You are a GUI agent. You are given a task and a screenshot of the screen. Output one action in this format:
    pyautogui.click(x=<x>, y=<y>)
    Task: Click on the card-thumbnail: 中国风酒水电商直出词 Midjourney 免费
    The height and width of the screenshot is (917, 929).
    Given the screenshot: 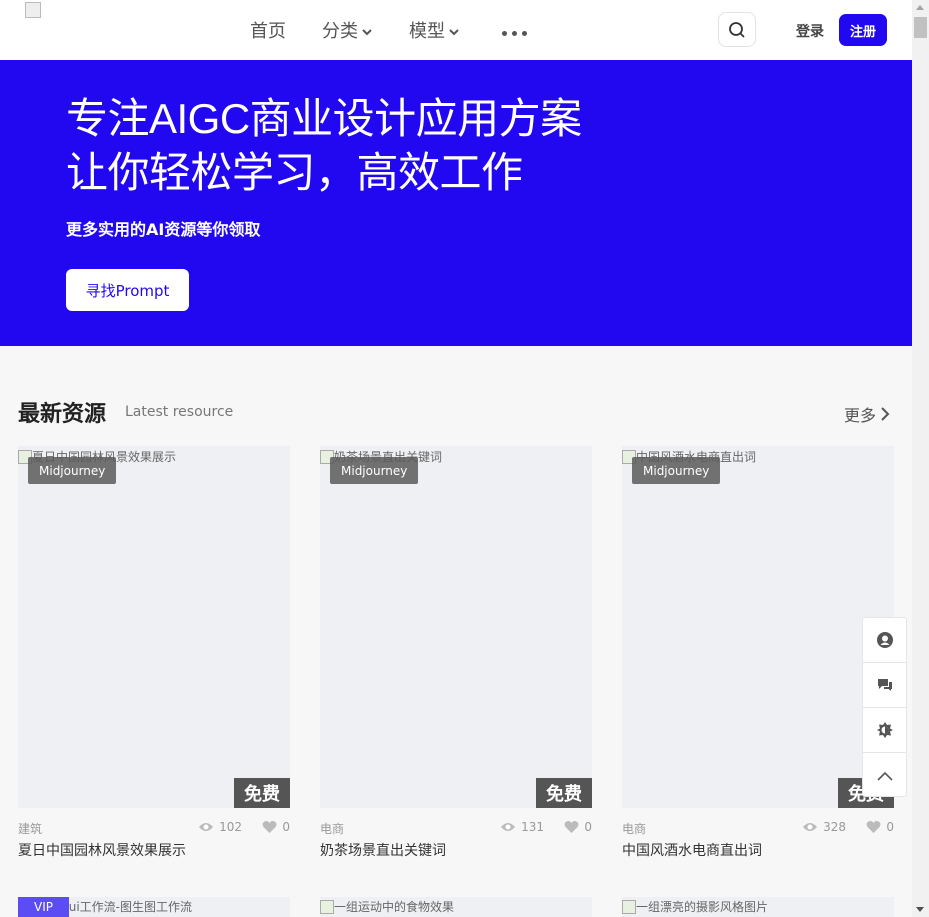 What is the action you would take?
    pyautogui.click(x=758, y=627)
    